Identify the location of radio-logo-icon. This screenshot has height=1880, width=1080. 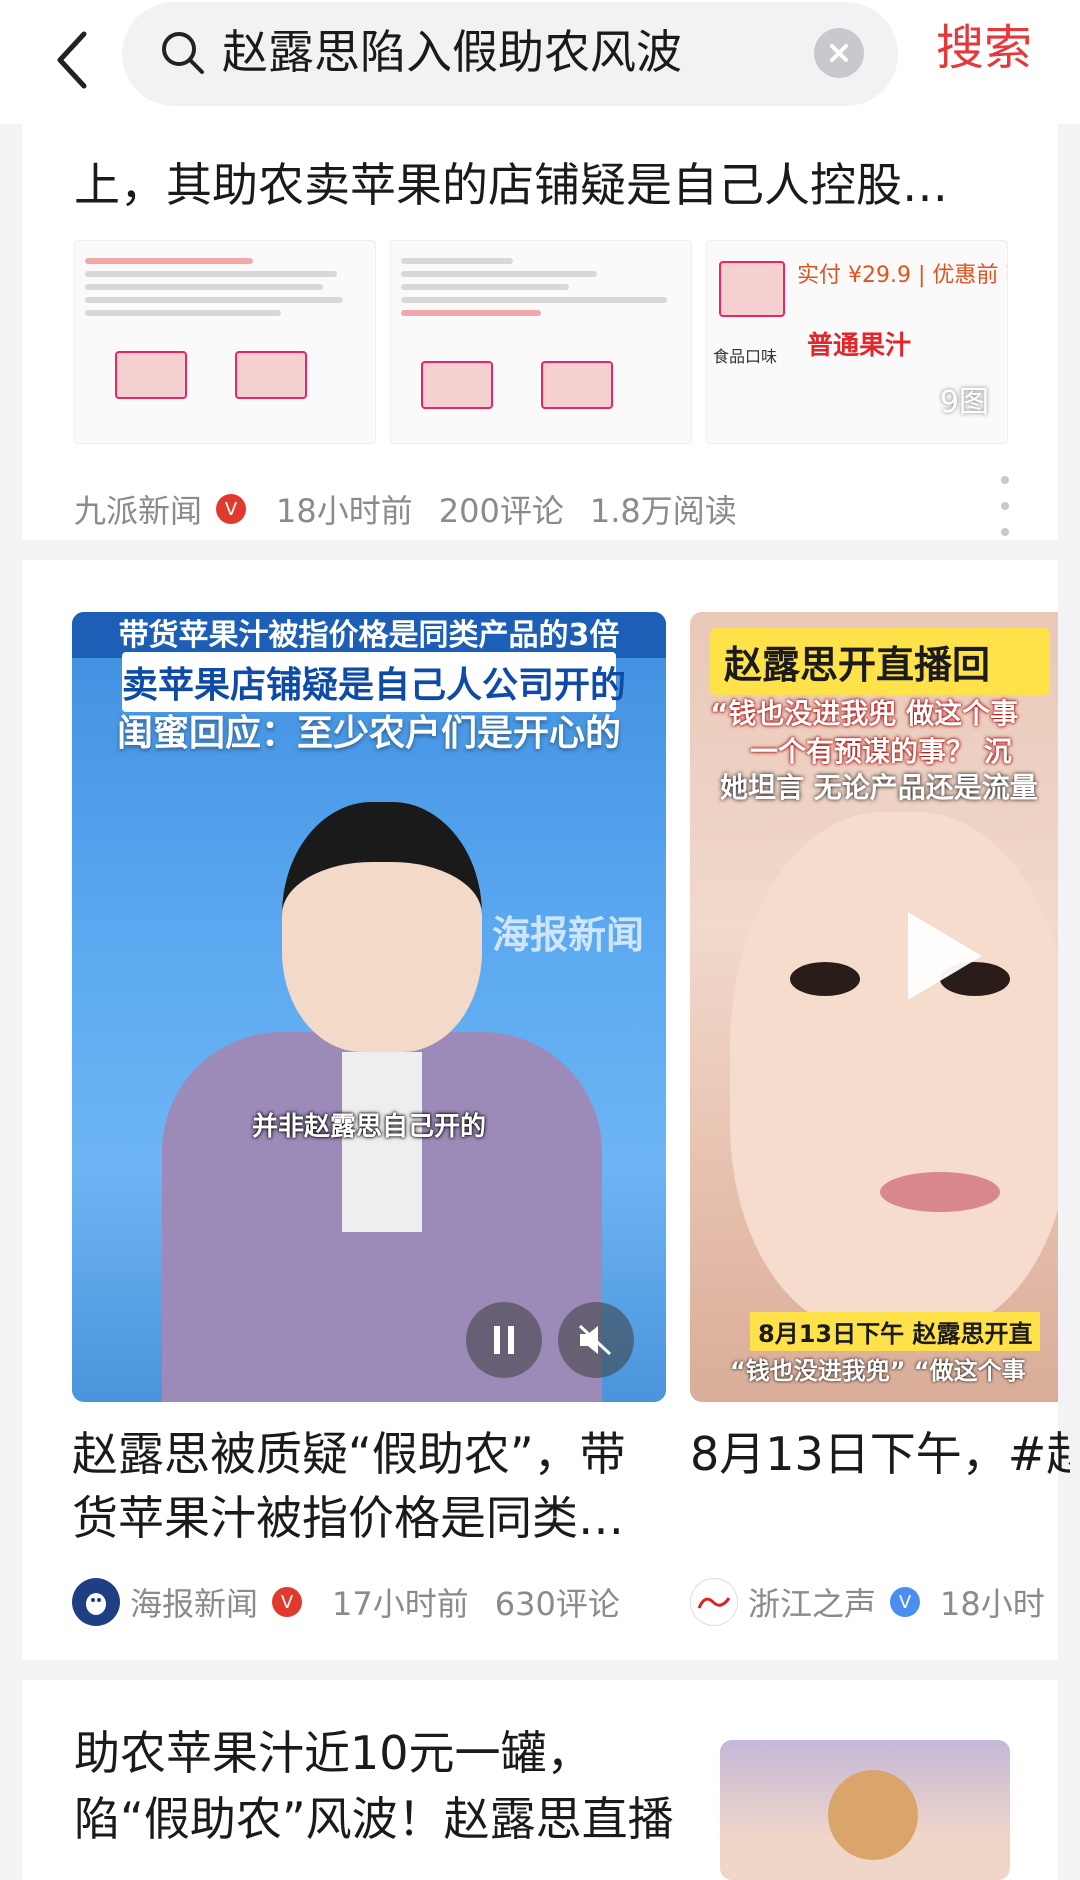
(714, 1603).